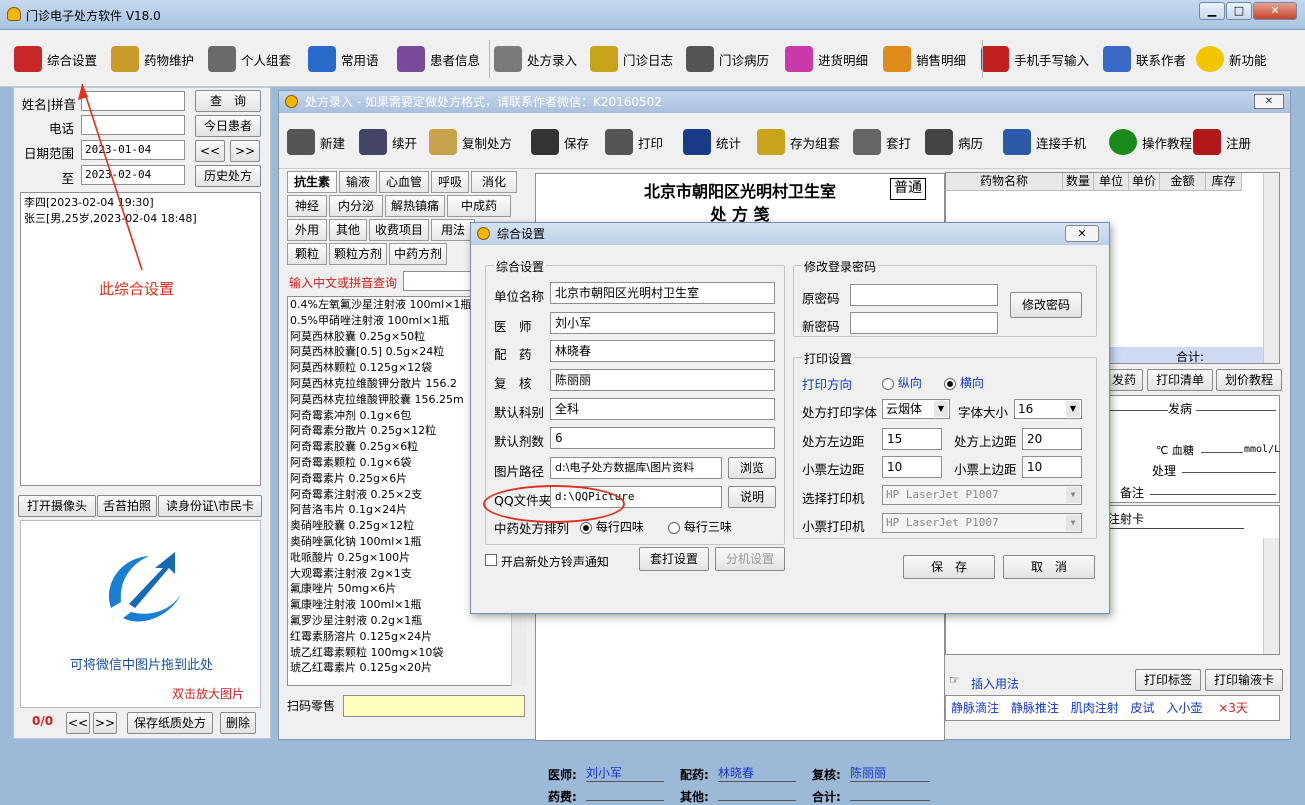 The width and height of the screenshot is (1305, 805). What do you see at coordinates (1222, 142) in the screenshot?
I see `rx-register-button: 注册` at bounding box center [1222, 142].